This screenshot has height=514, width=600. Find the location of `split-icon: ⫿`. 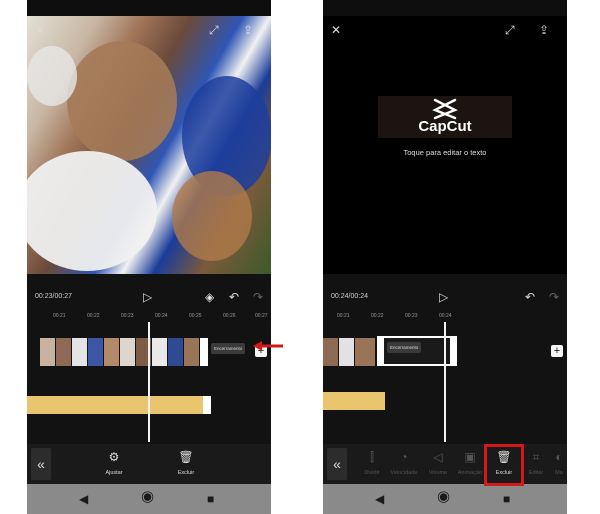

split-icon: ⫿ is located at coordinates (372, 457).